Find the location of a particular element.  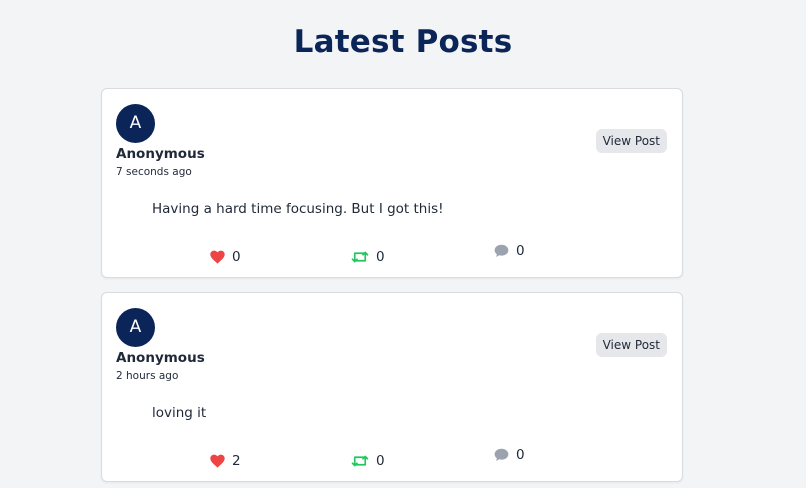

like-count: 0 is located at coordinates (236, 257).